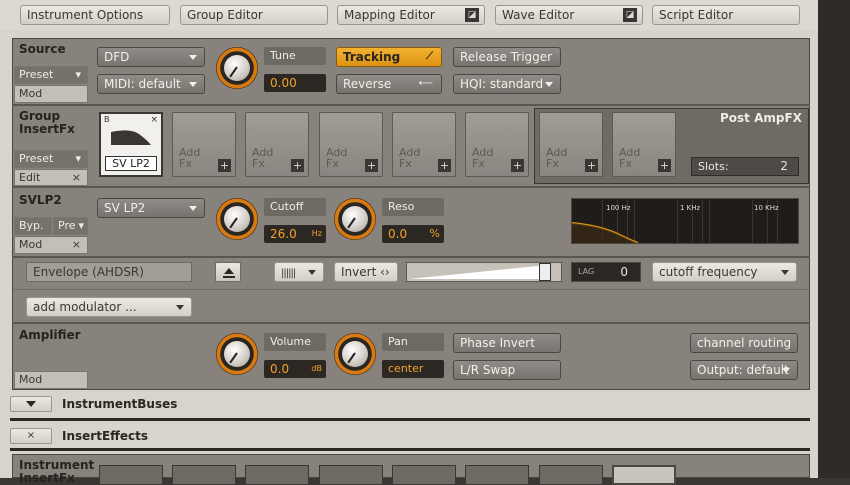  What do you see at coordinates (237, 354) in the screenshot?
I see `volume-knob` at bounding box center [237, 354].